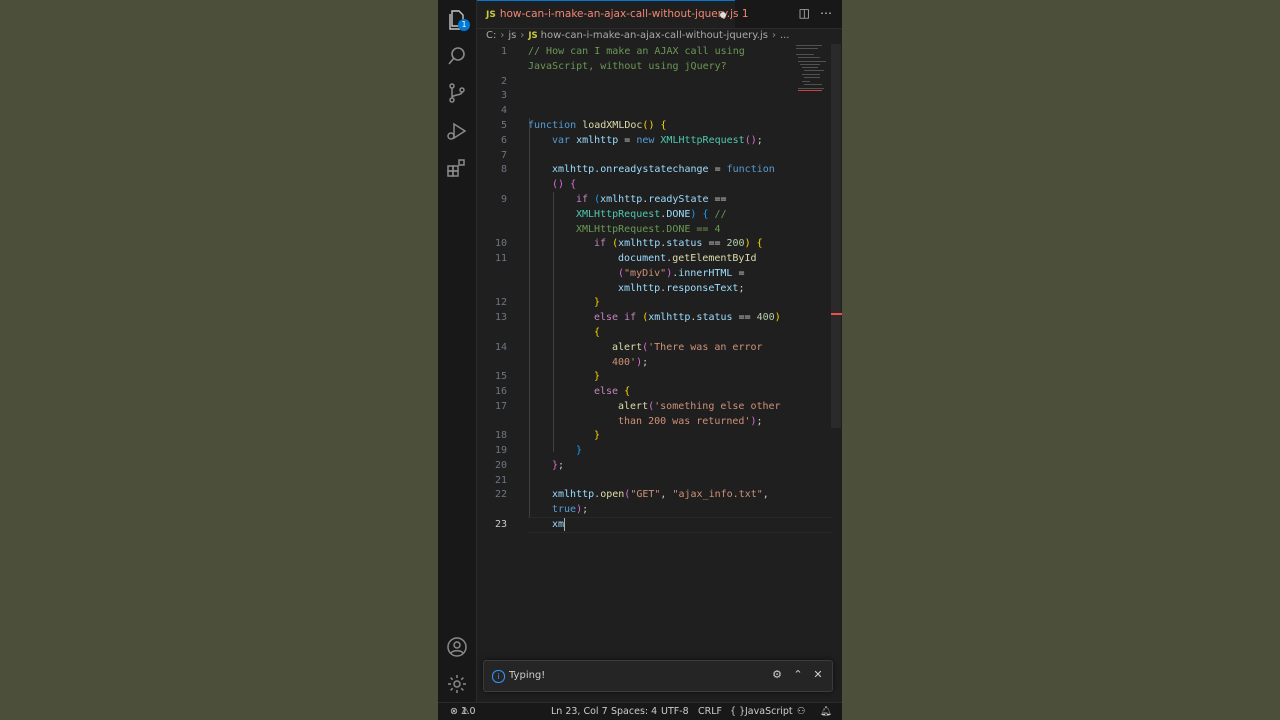 This screenshot has height=720, width=1280. I want to click on code-token: else {, so click(612, 391).